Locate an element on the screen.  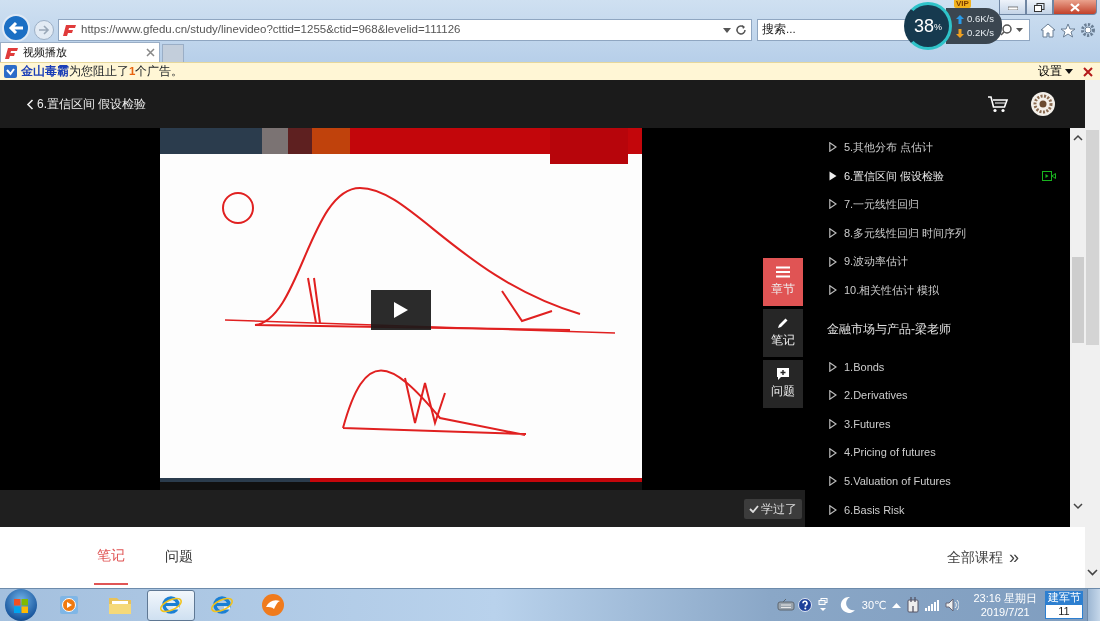
vip-badge: VIP is located at coordinates (962, 4).